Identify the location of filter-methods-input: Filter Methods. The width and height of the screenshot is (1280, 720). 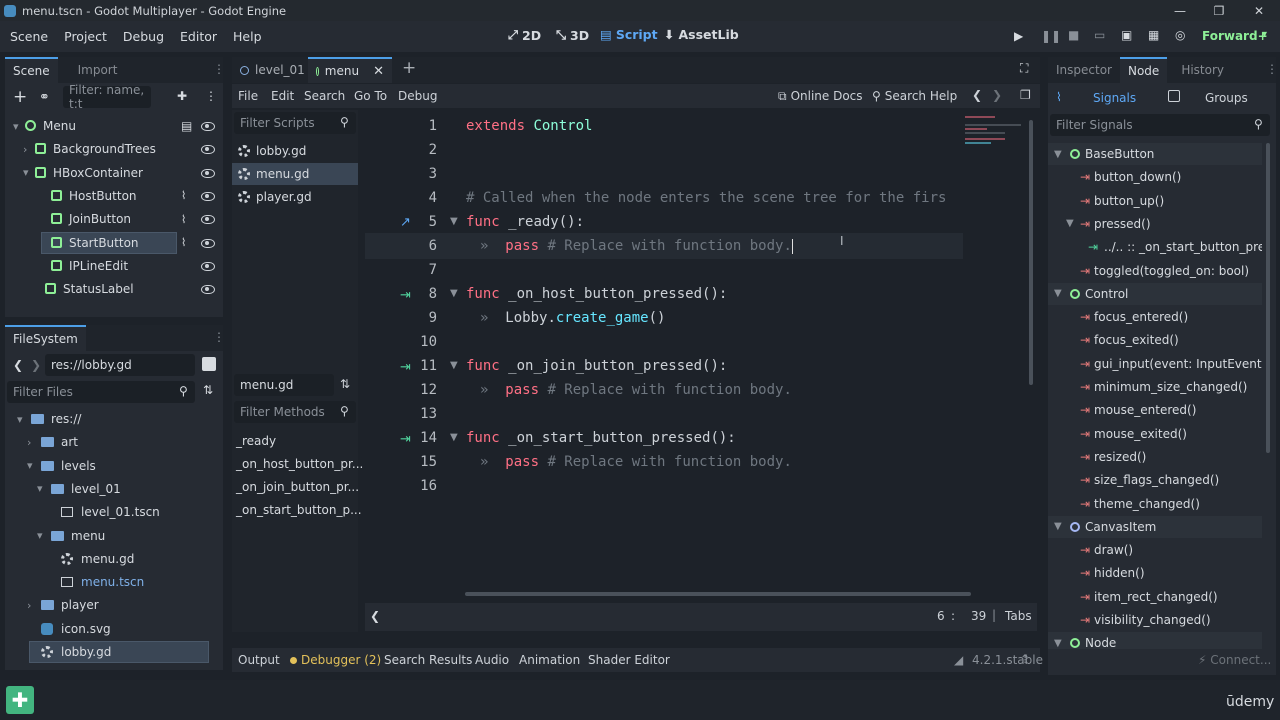
(295, 412).